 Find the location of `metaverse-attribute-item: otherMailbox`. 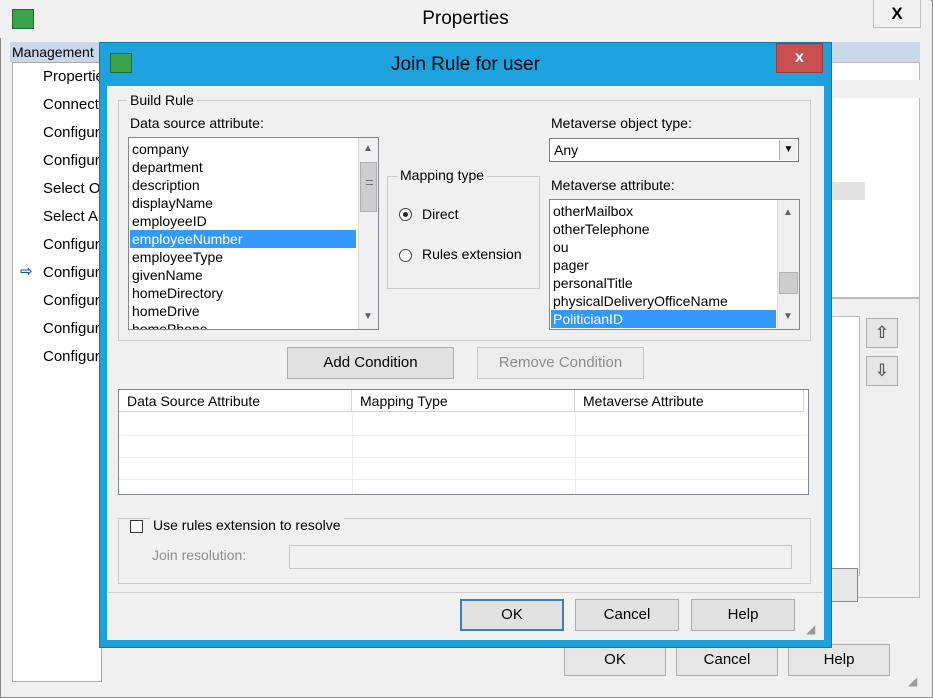

metaverse-attribute-item: otherMailbox is located at coordinates (593, 211).